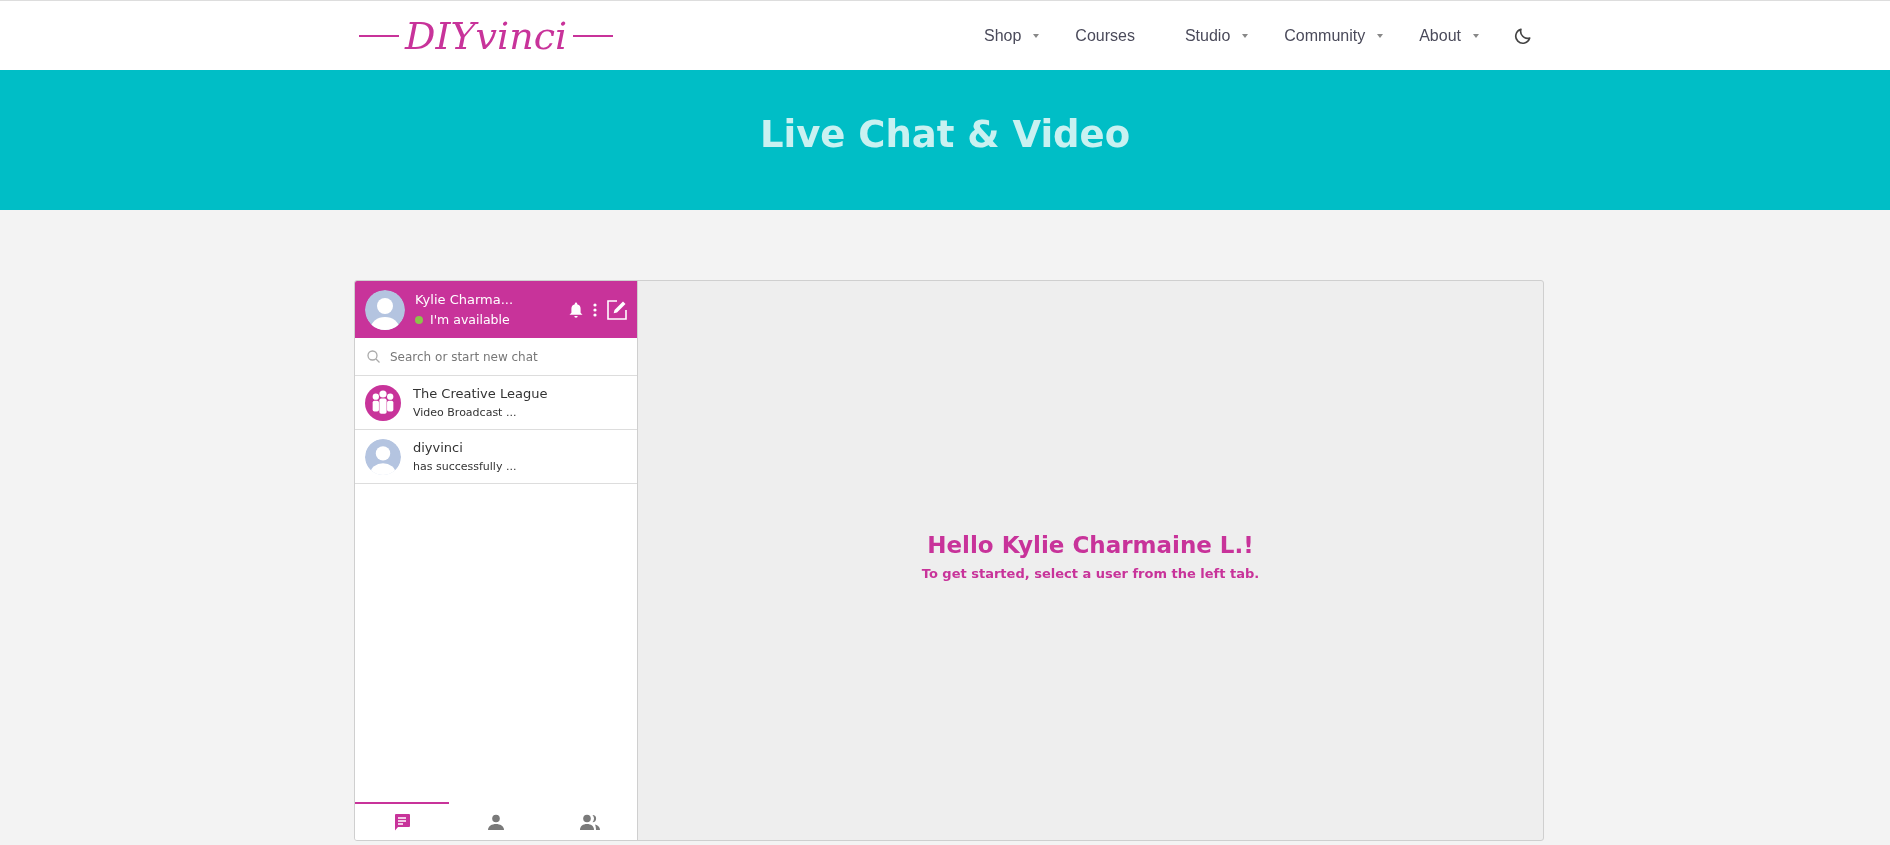  I want to click on nav-link: Community, so click(1316, 35).